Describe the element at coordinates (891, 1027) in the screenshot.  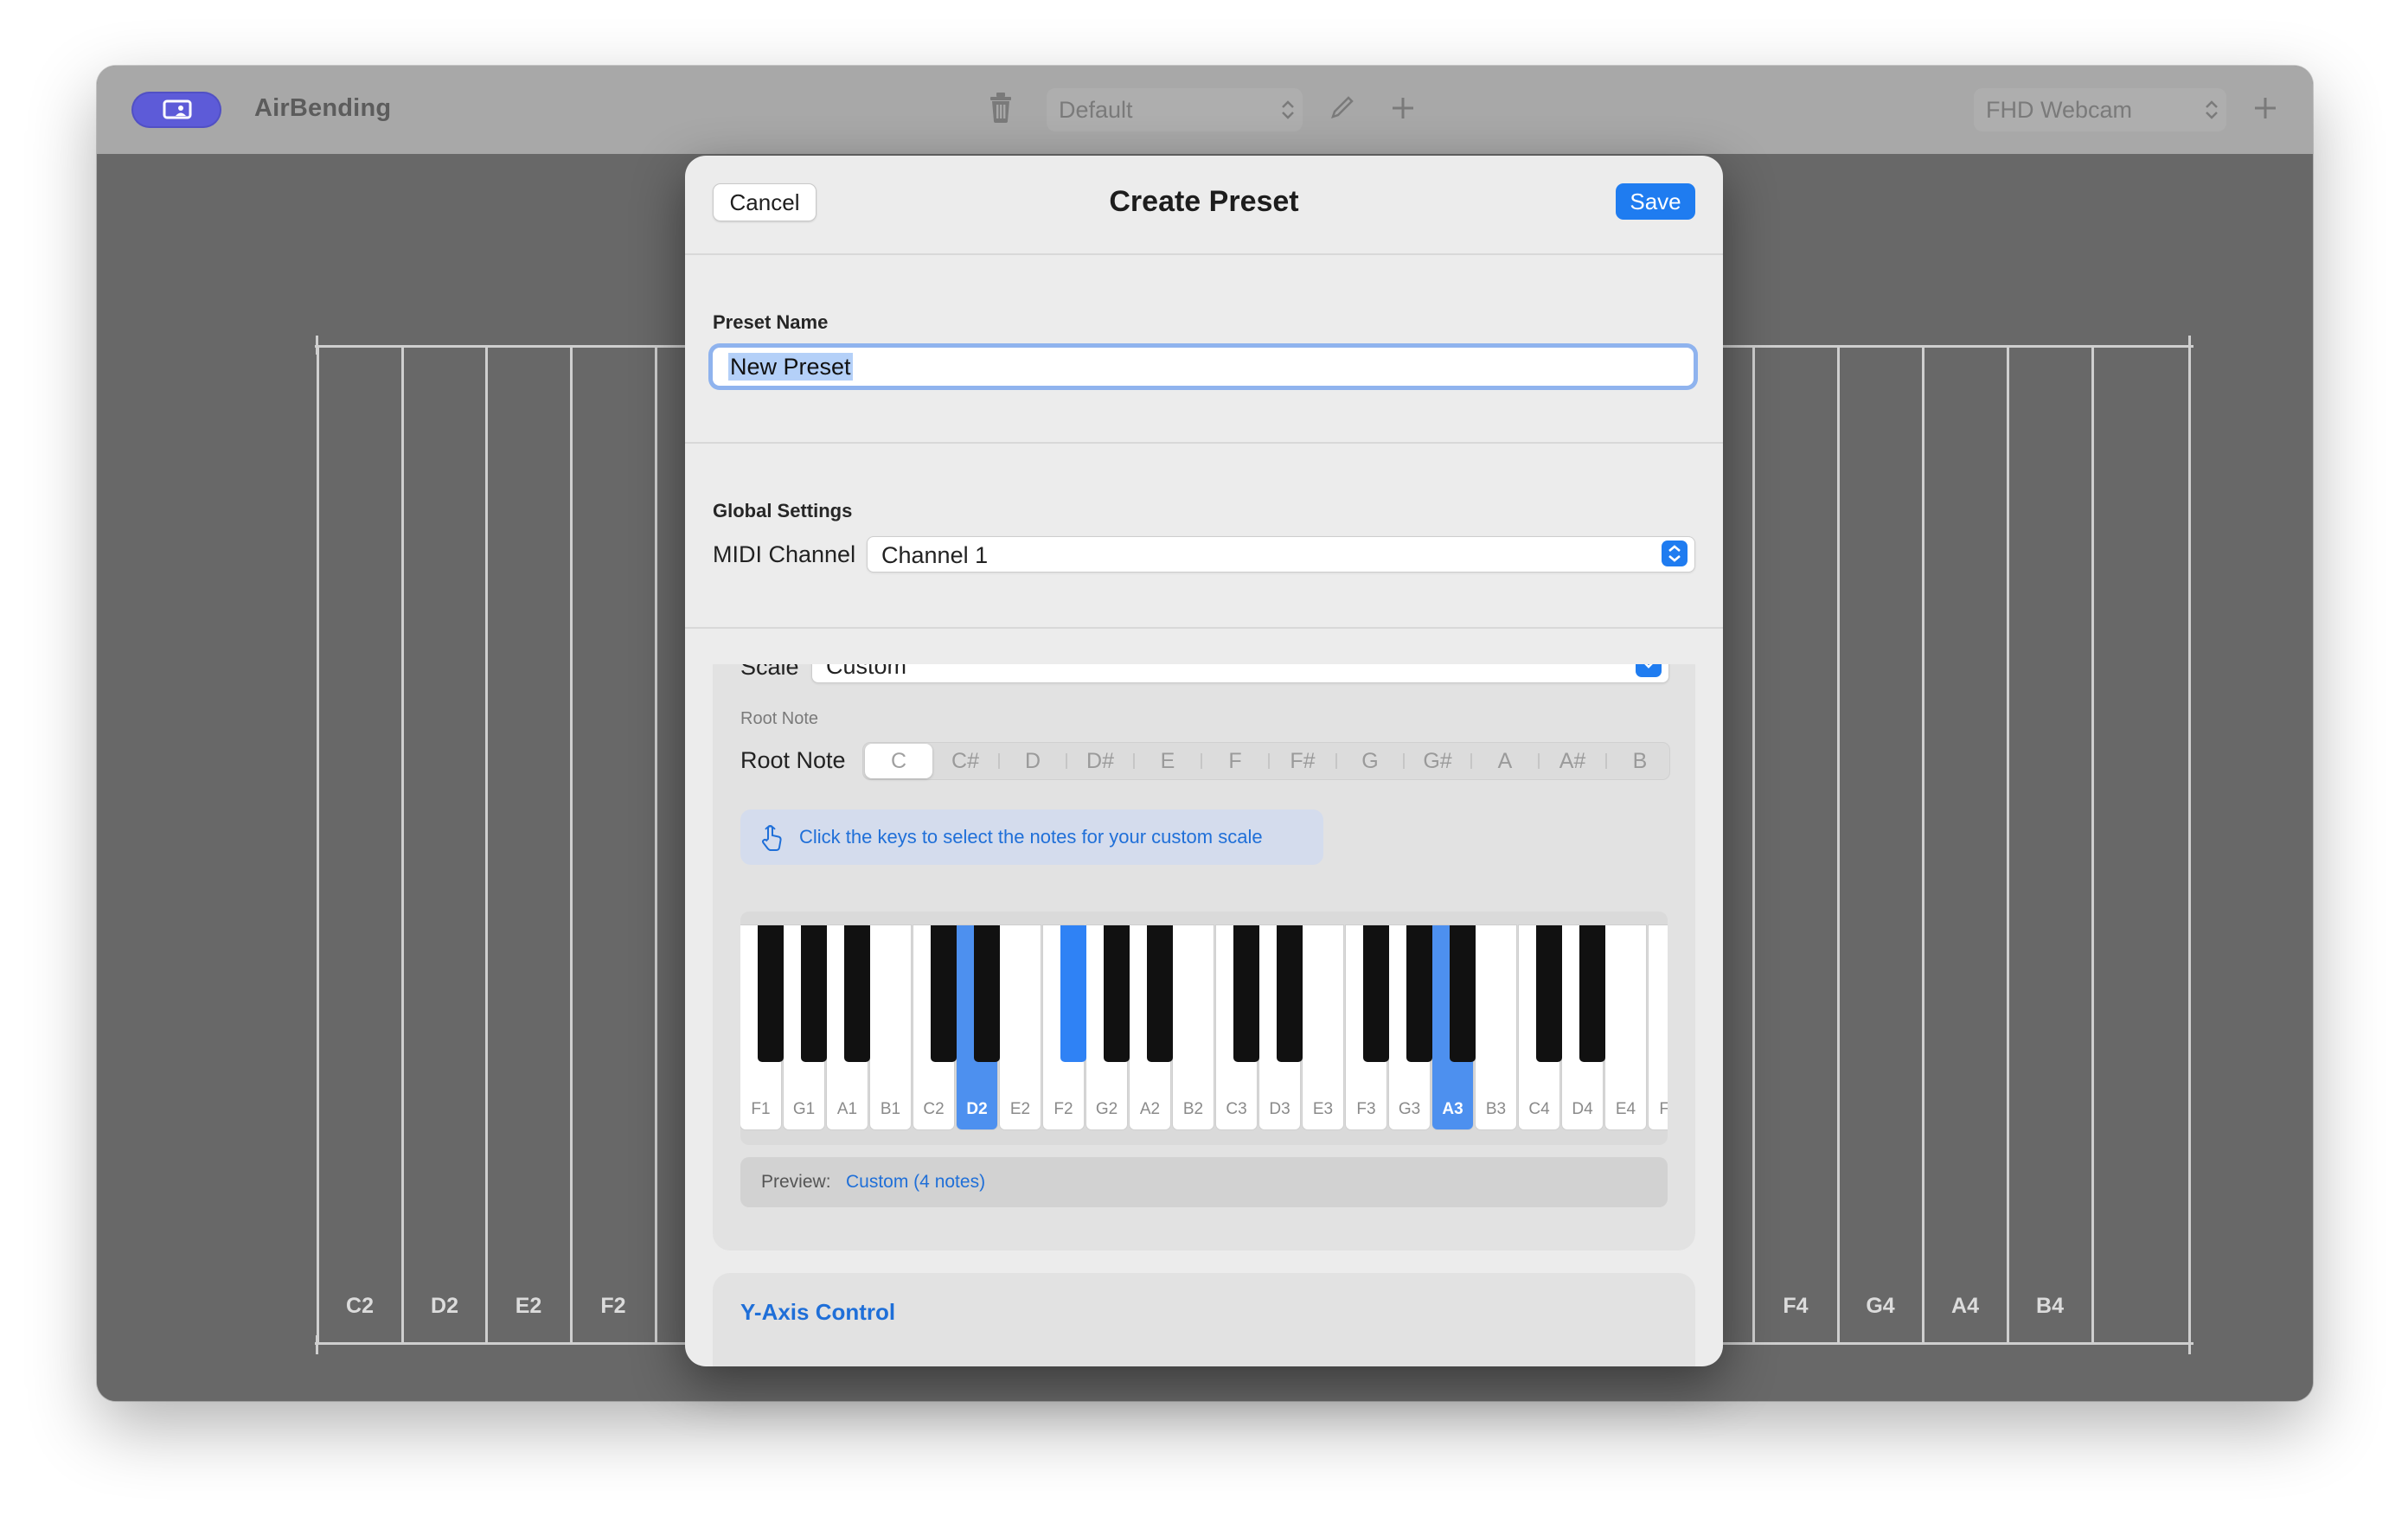
I see `piano-white-key: B1` at that location.